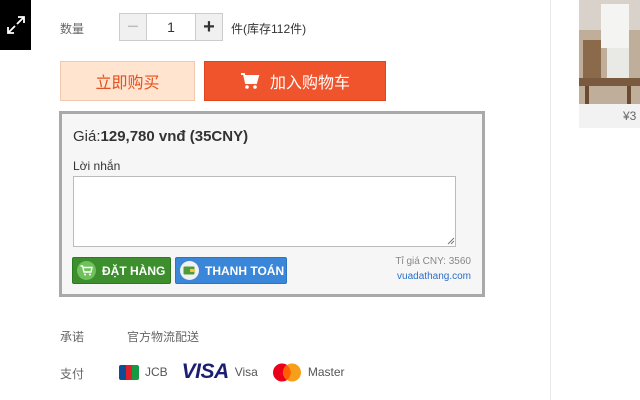 The height and width of the screenshot is (400, 640). I want to click on wallet-icon, so click(189, 270).